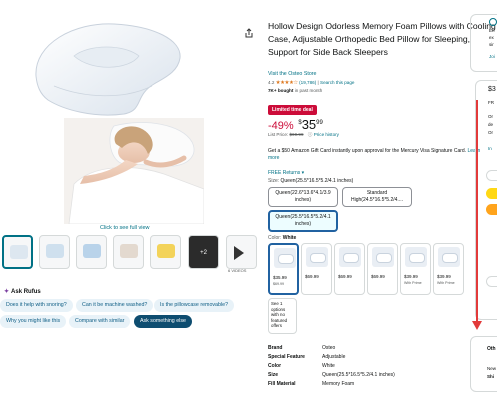 The width and height of the screenshot is (497, 404). Describe the element at coordinates (491, 175) in the screenshot. I see `quantity-dropdown` at that location.